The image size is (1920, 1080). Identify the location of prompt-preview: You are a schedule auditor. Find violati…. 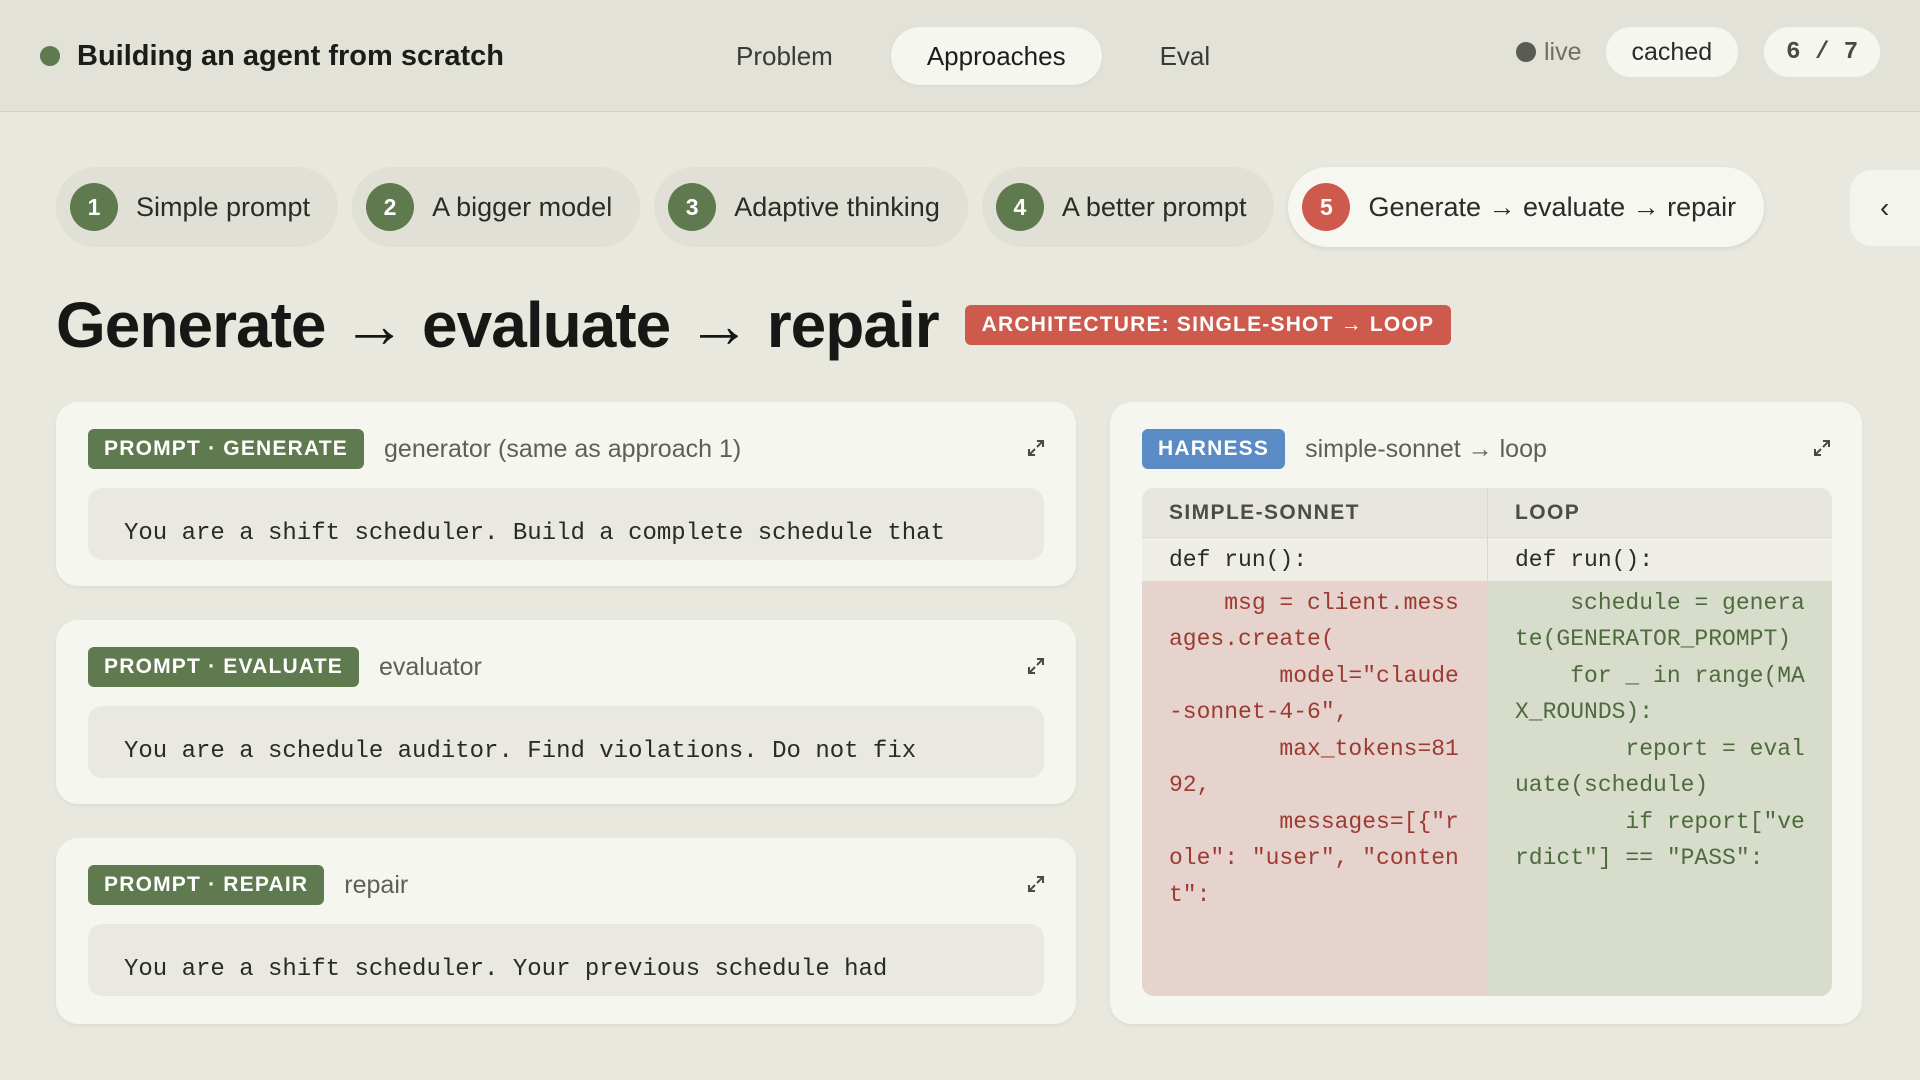
(566, 742).